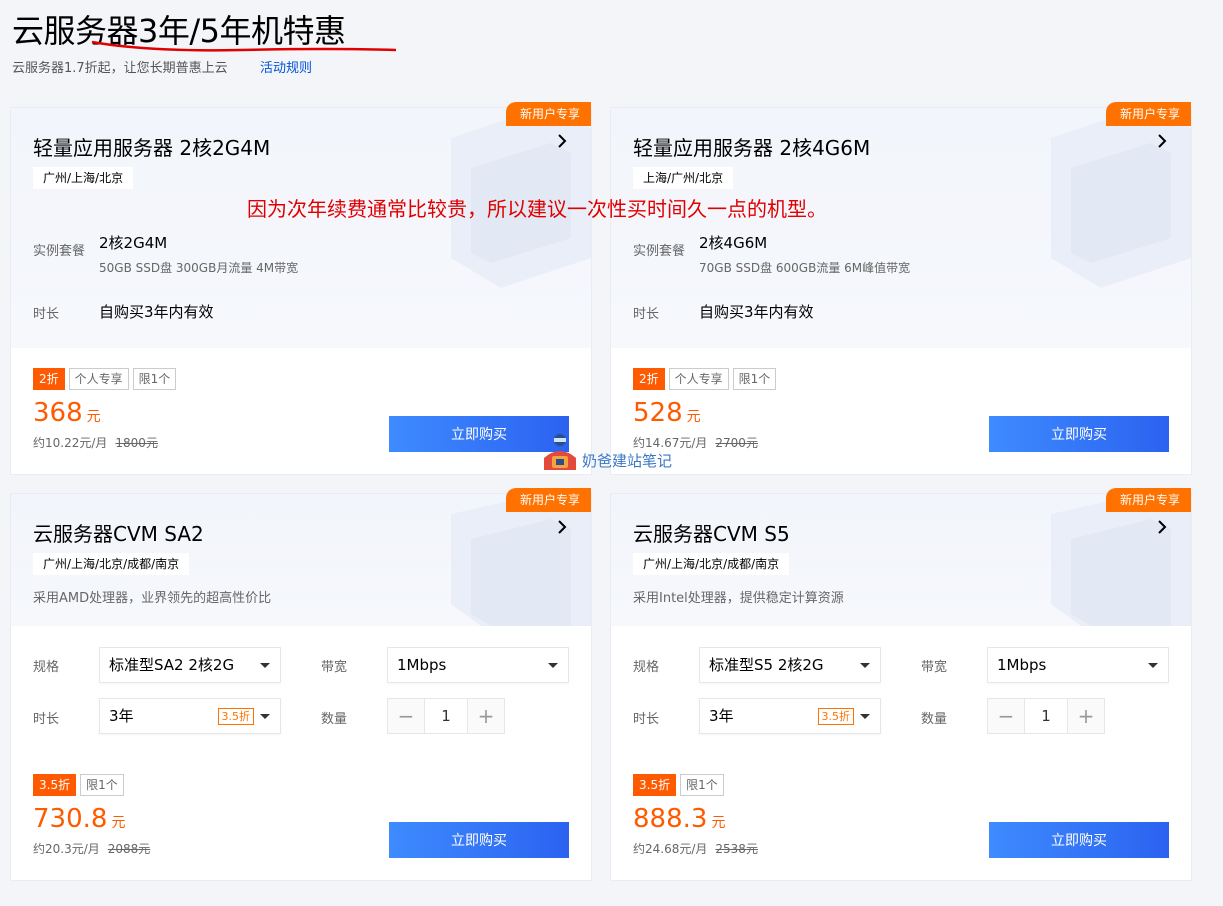  I want to click on quantity-stepper: − 1 +, so click(1046, 716).